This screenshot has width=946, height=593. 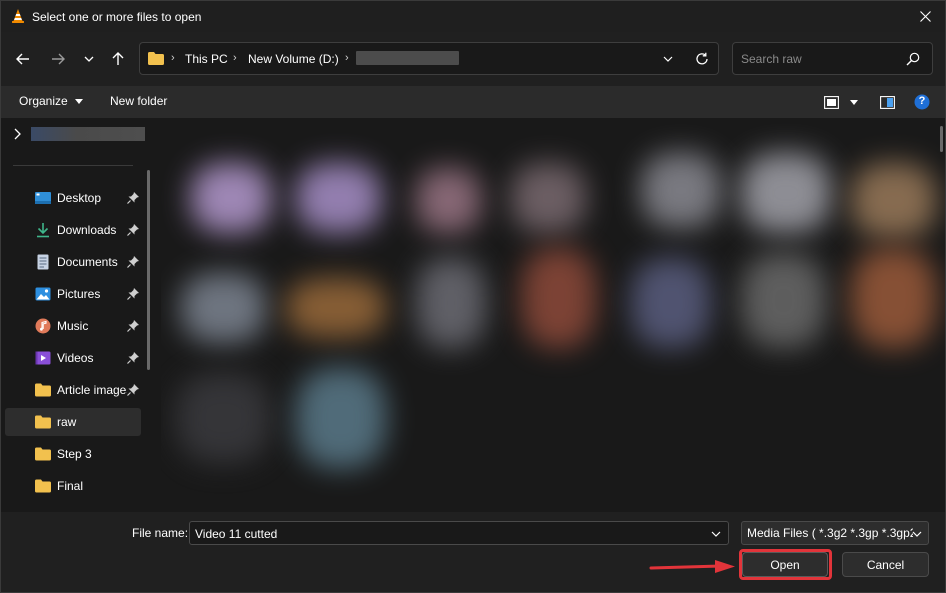 I want to click on view-dropdown-button, so click(x=854, y=102).